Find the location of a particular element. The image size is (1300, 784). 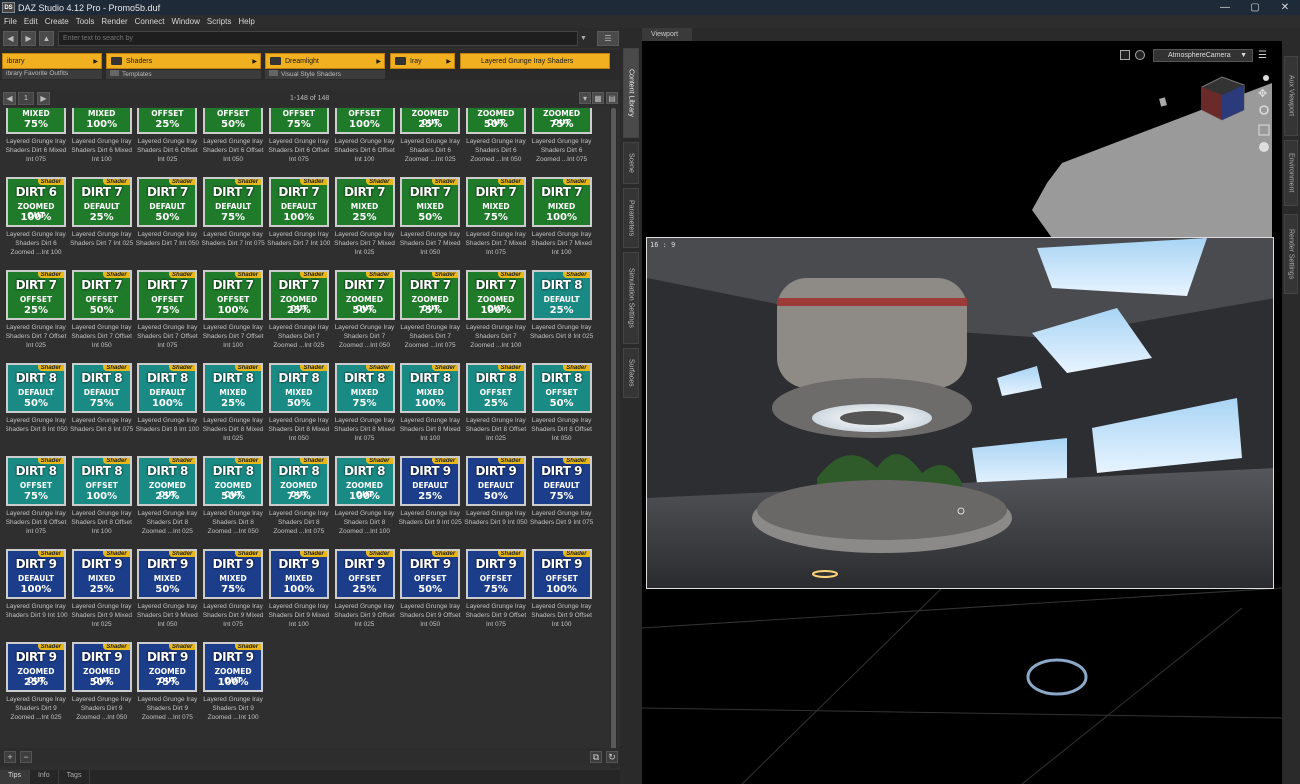

pan-icon: ✥ is located at coordinates (1262, 93).